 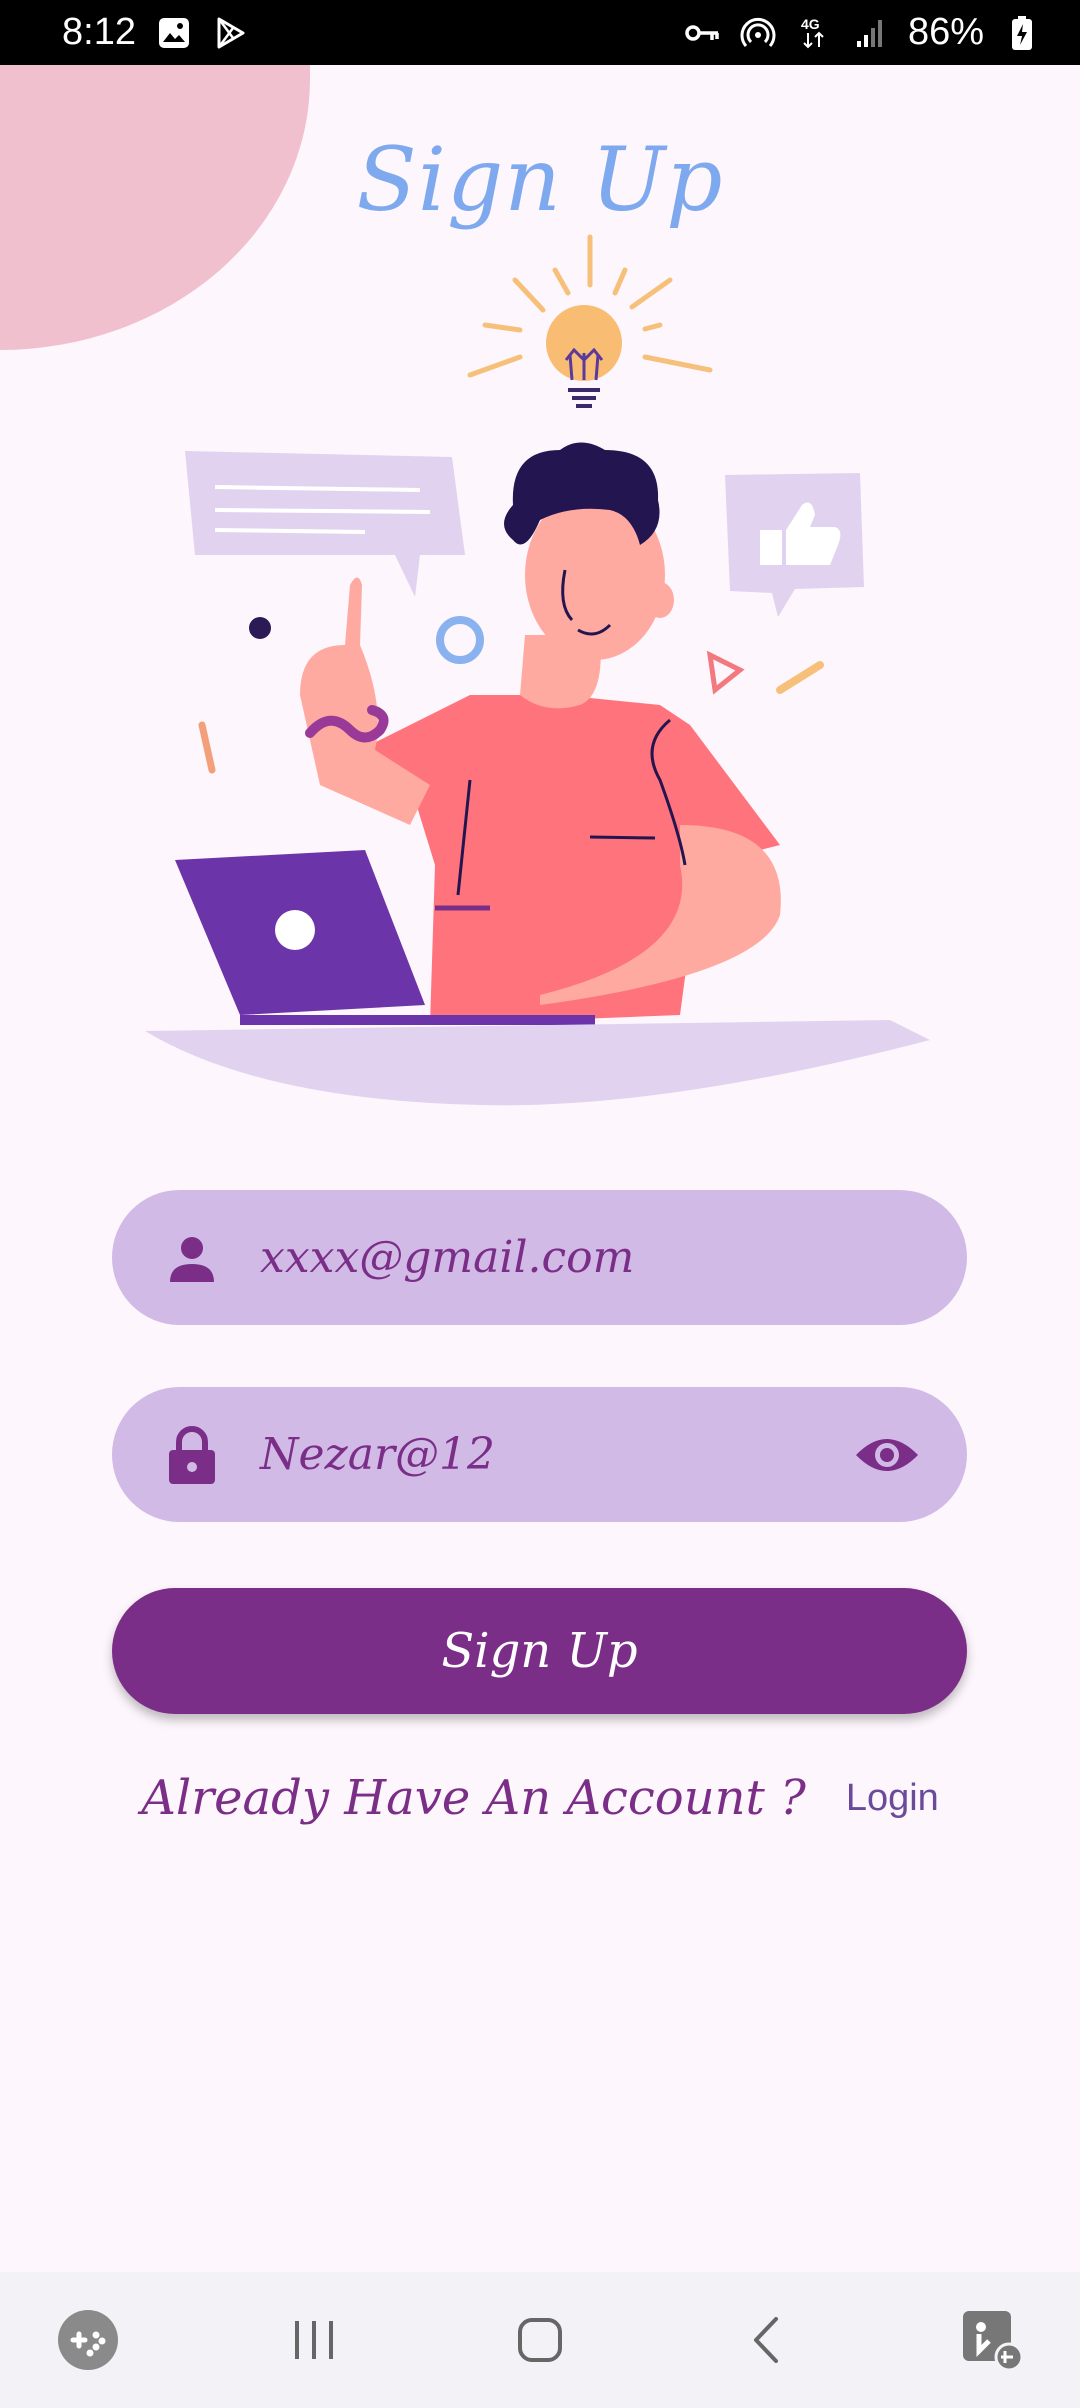 What do you see at coordinates (539, 1651) in the screenshot?
I see `signup-button: Sign Up` at bounding box center [539, 1651].